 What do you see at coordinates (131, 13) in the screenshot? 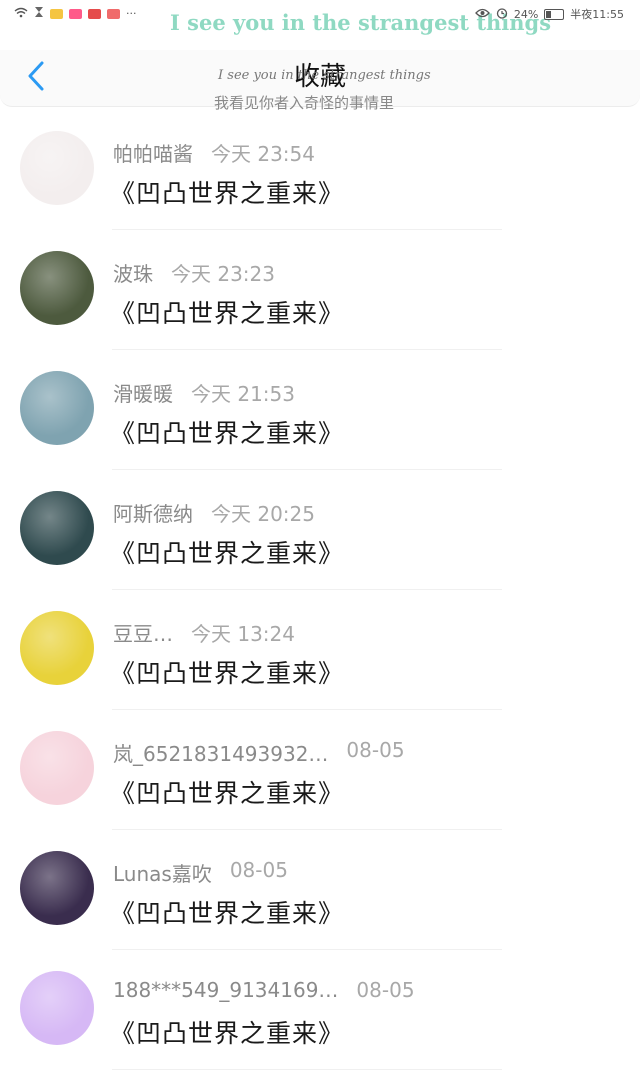
I see `more-notifications-icon: ···` at bounding box center [131, 13].